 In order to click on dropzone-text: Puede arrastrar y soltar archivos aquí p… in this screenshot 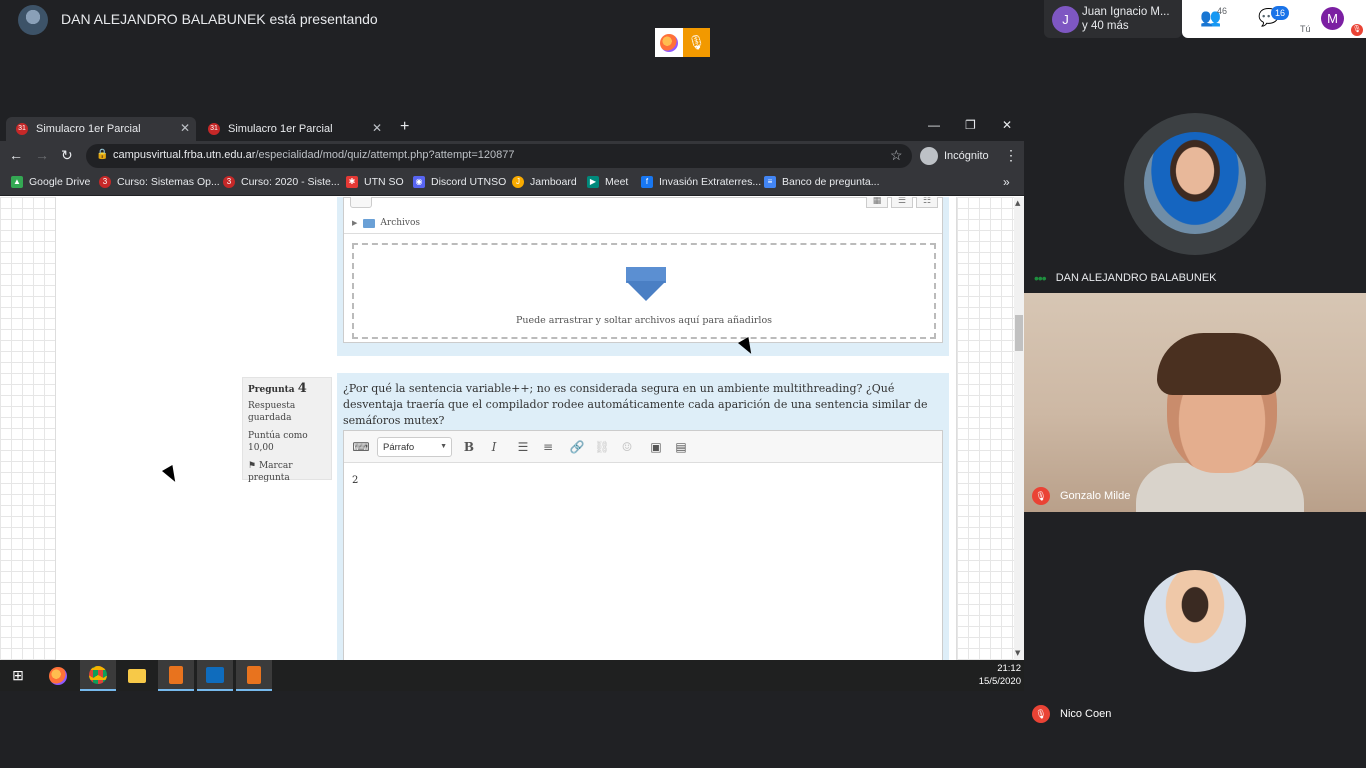, I will do `click(644, 320)`.